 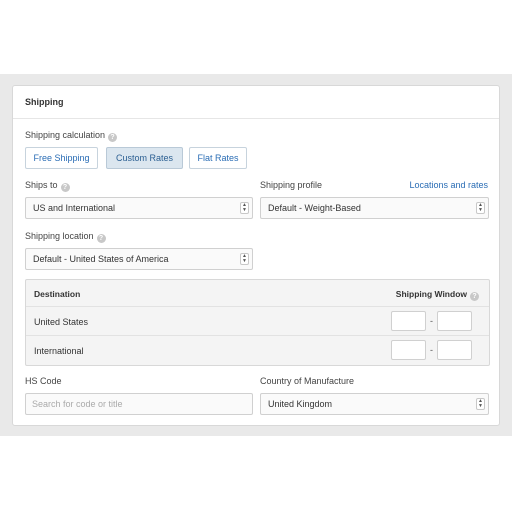 I want to click on table-row: United States -, so click(x=257, y=321).